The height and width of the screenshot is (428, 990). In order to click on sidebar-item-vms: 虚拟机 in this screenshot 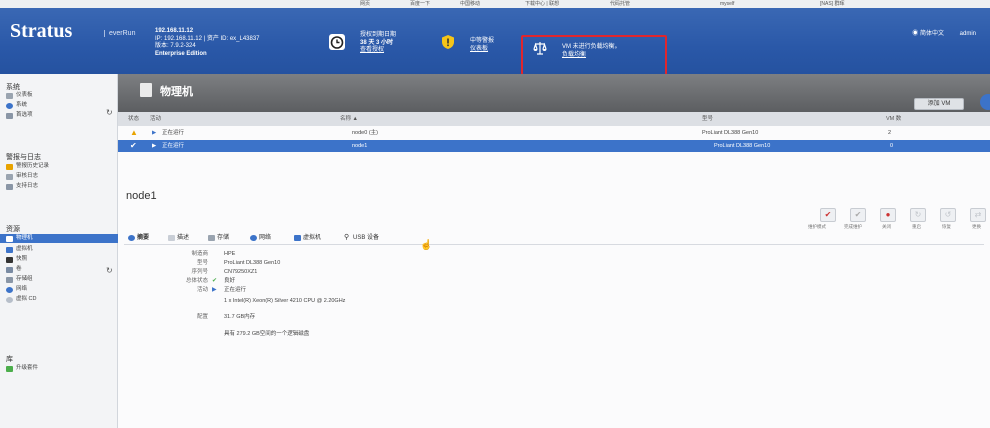, I will do `click(60, 249)`.